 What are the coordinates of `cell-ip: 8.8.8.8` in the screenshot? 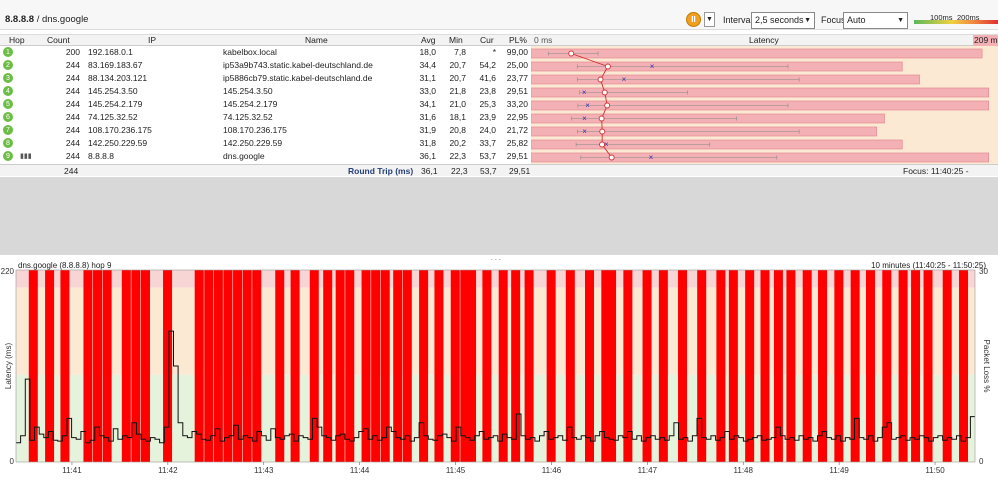 It's located at (101, 156).